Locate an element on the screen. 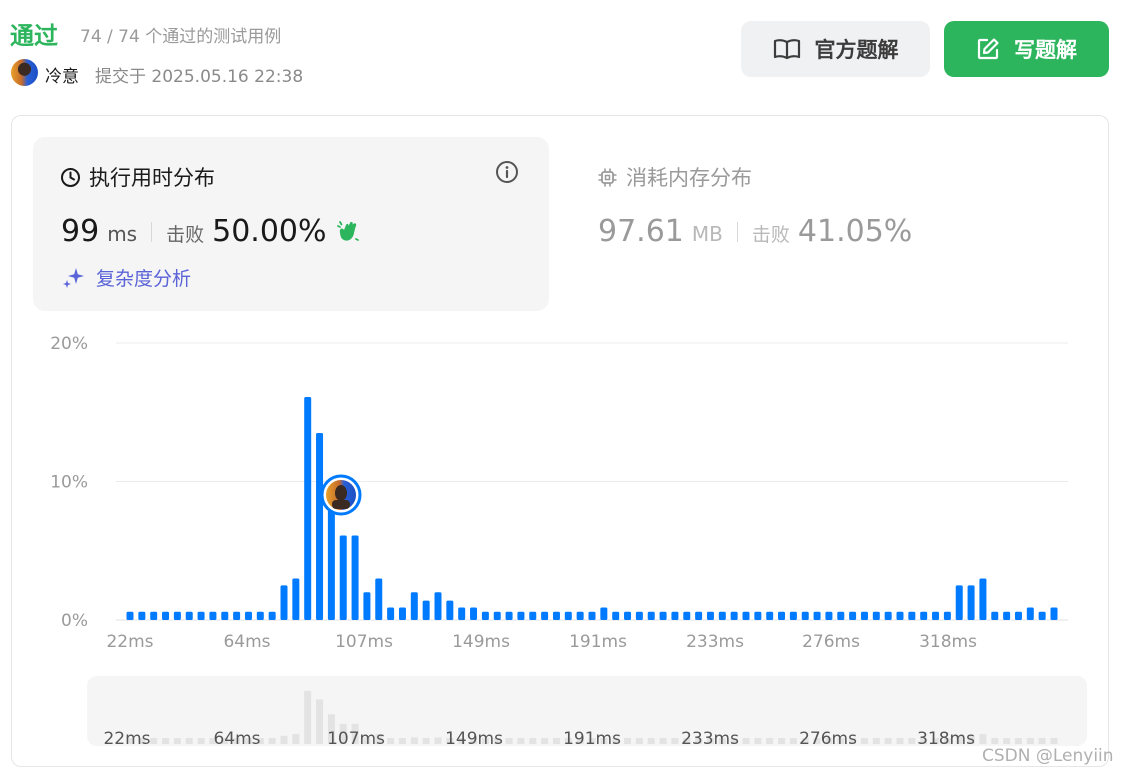 The height and width of the screenshot is (776, 1134). watermark: CSDN @Lenyiin is located at coordinates (1048, 756).